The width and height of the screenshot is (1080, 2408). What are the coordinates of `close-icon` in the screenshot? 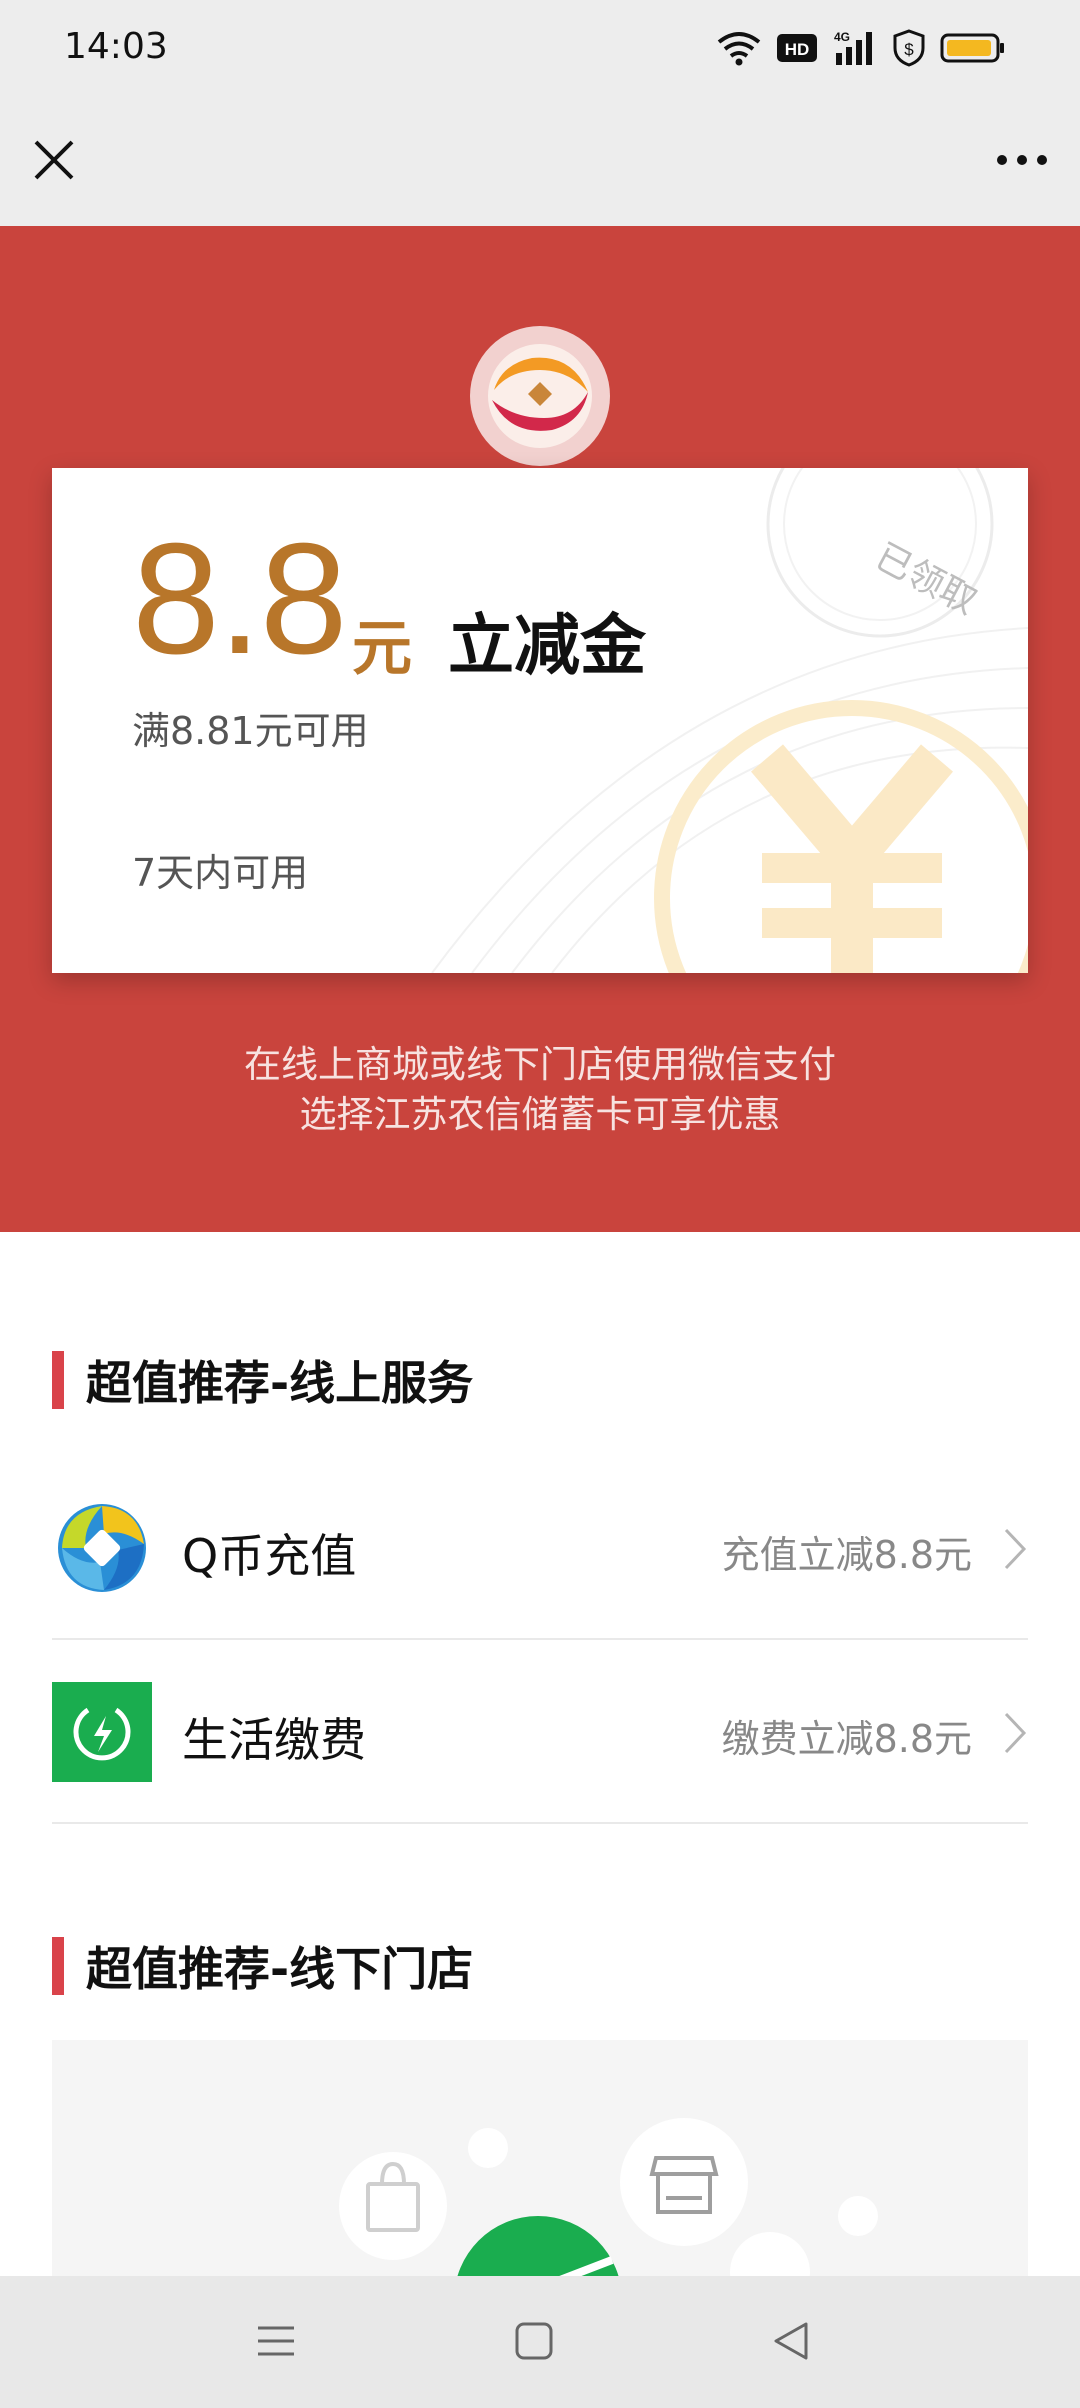 It's located at (54, 160).